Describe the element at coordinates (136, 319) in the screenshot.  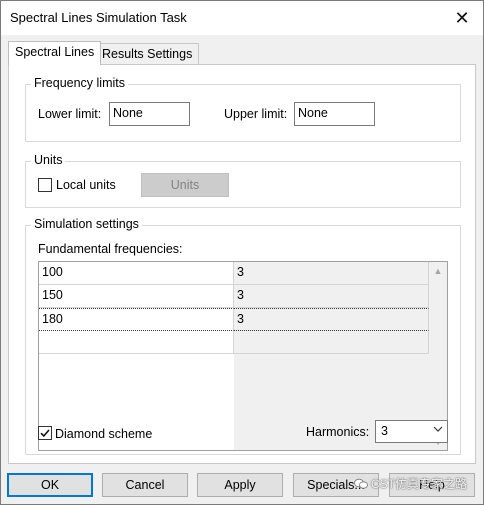
I see `frequency-cell: 180` at that location.